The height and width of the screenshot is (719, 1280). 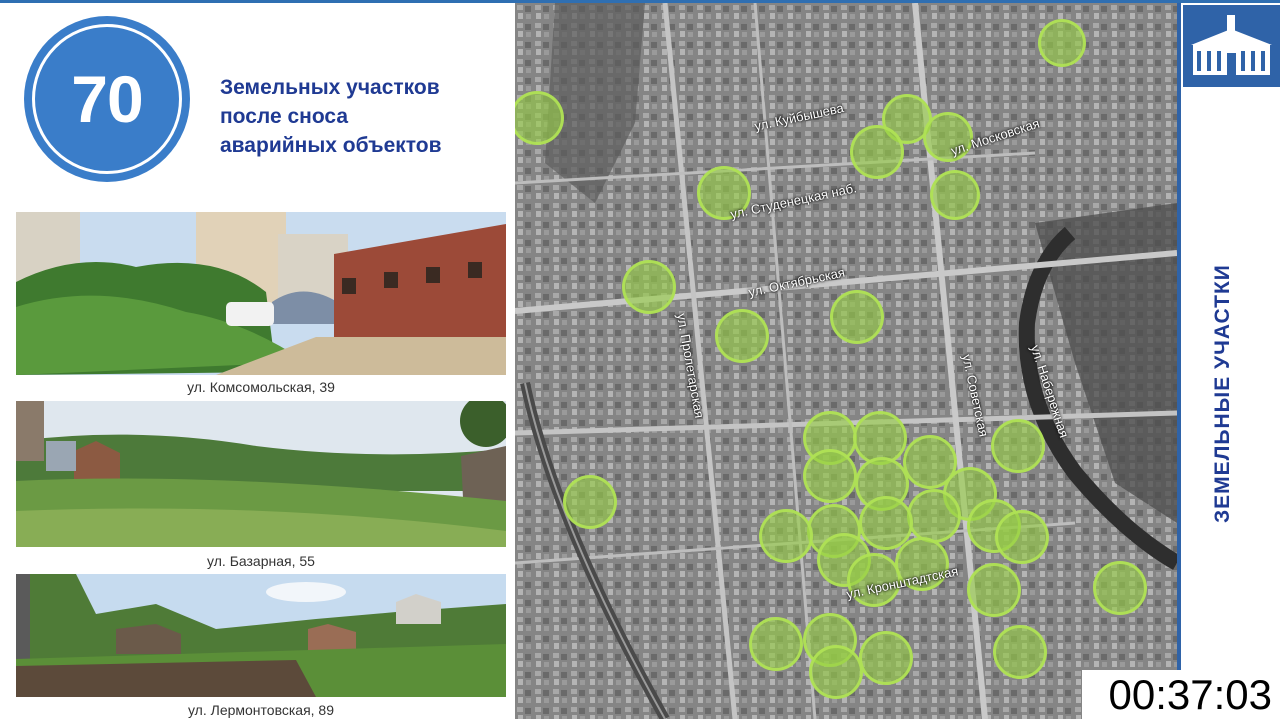 What do you see at coordinates (331, 145) in the screenshot?
I see `headline-line-3: аварийных объектов` at bounding box center [331, 145].